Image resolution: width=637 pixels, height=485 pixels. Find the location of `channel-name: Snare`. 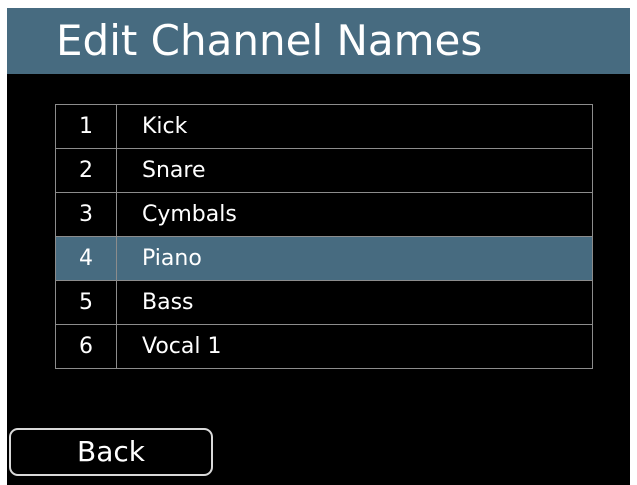

channel-name: Snare is located at coordinates (354, 170).